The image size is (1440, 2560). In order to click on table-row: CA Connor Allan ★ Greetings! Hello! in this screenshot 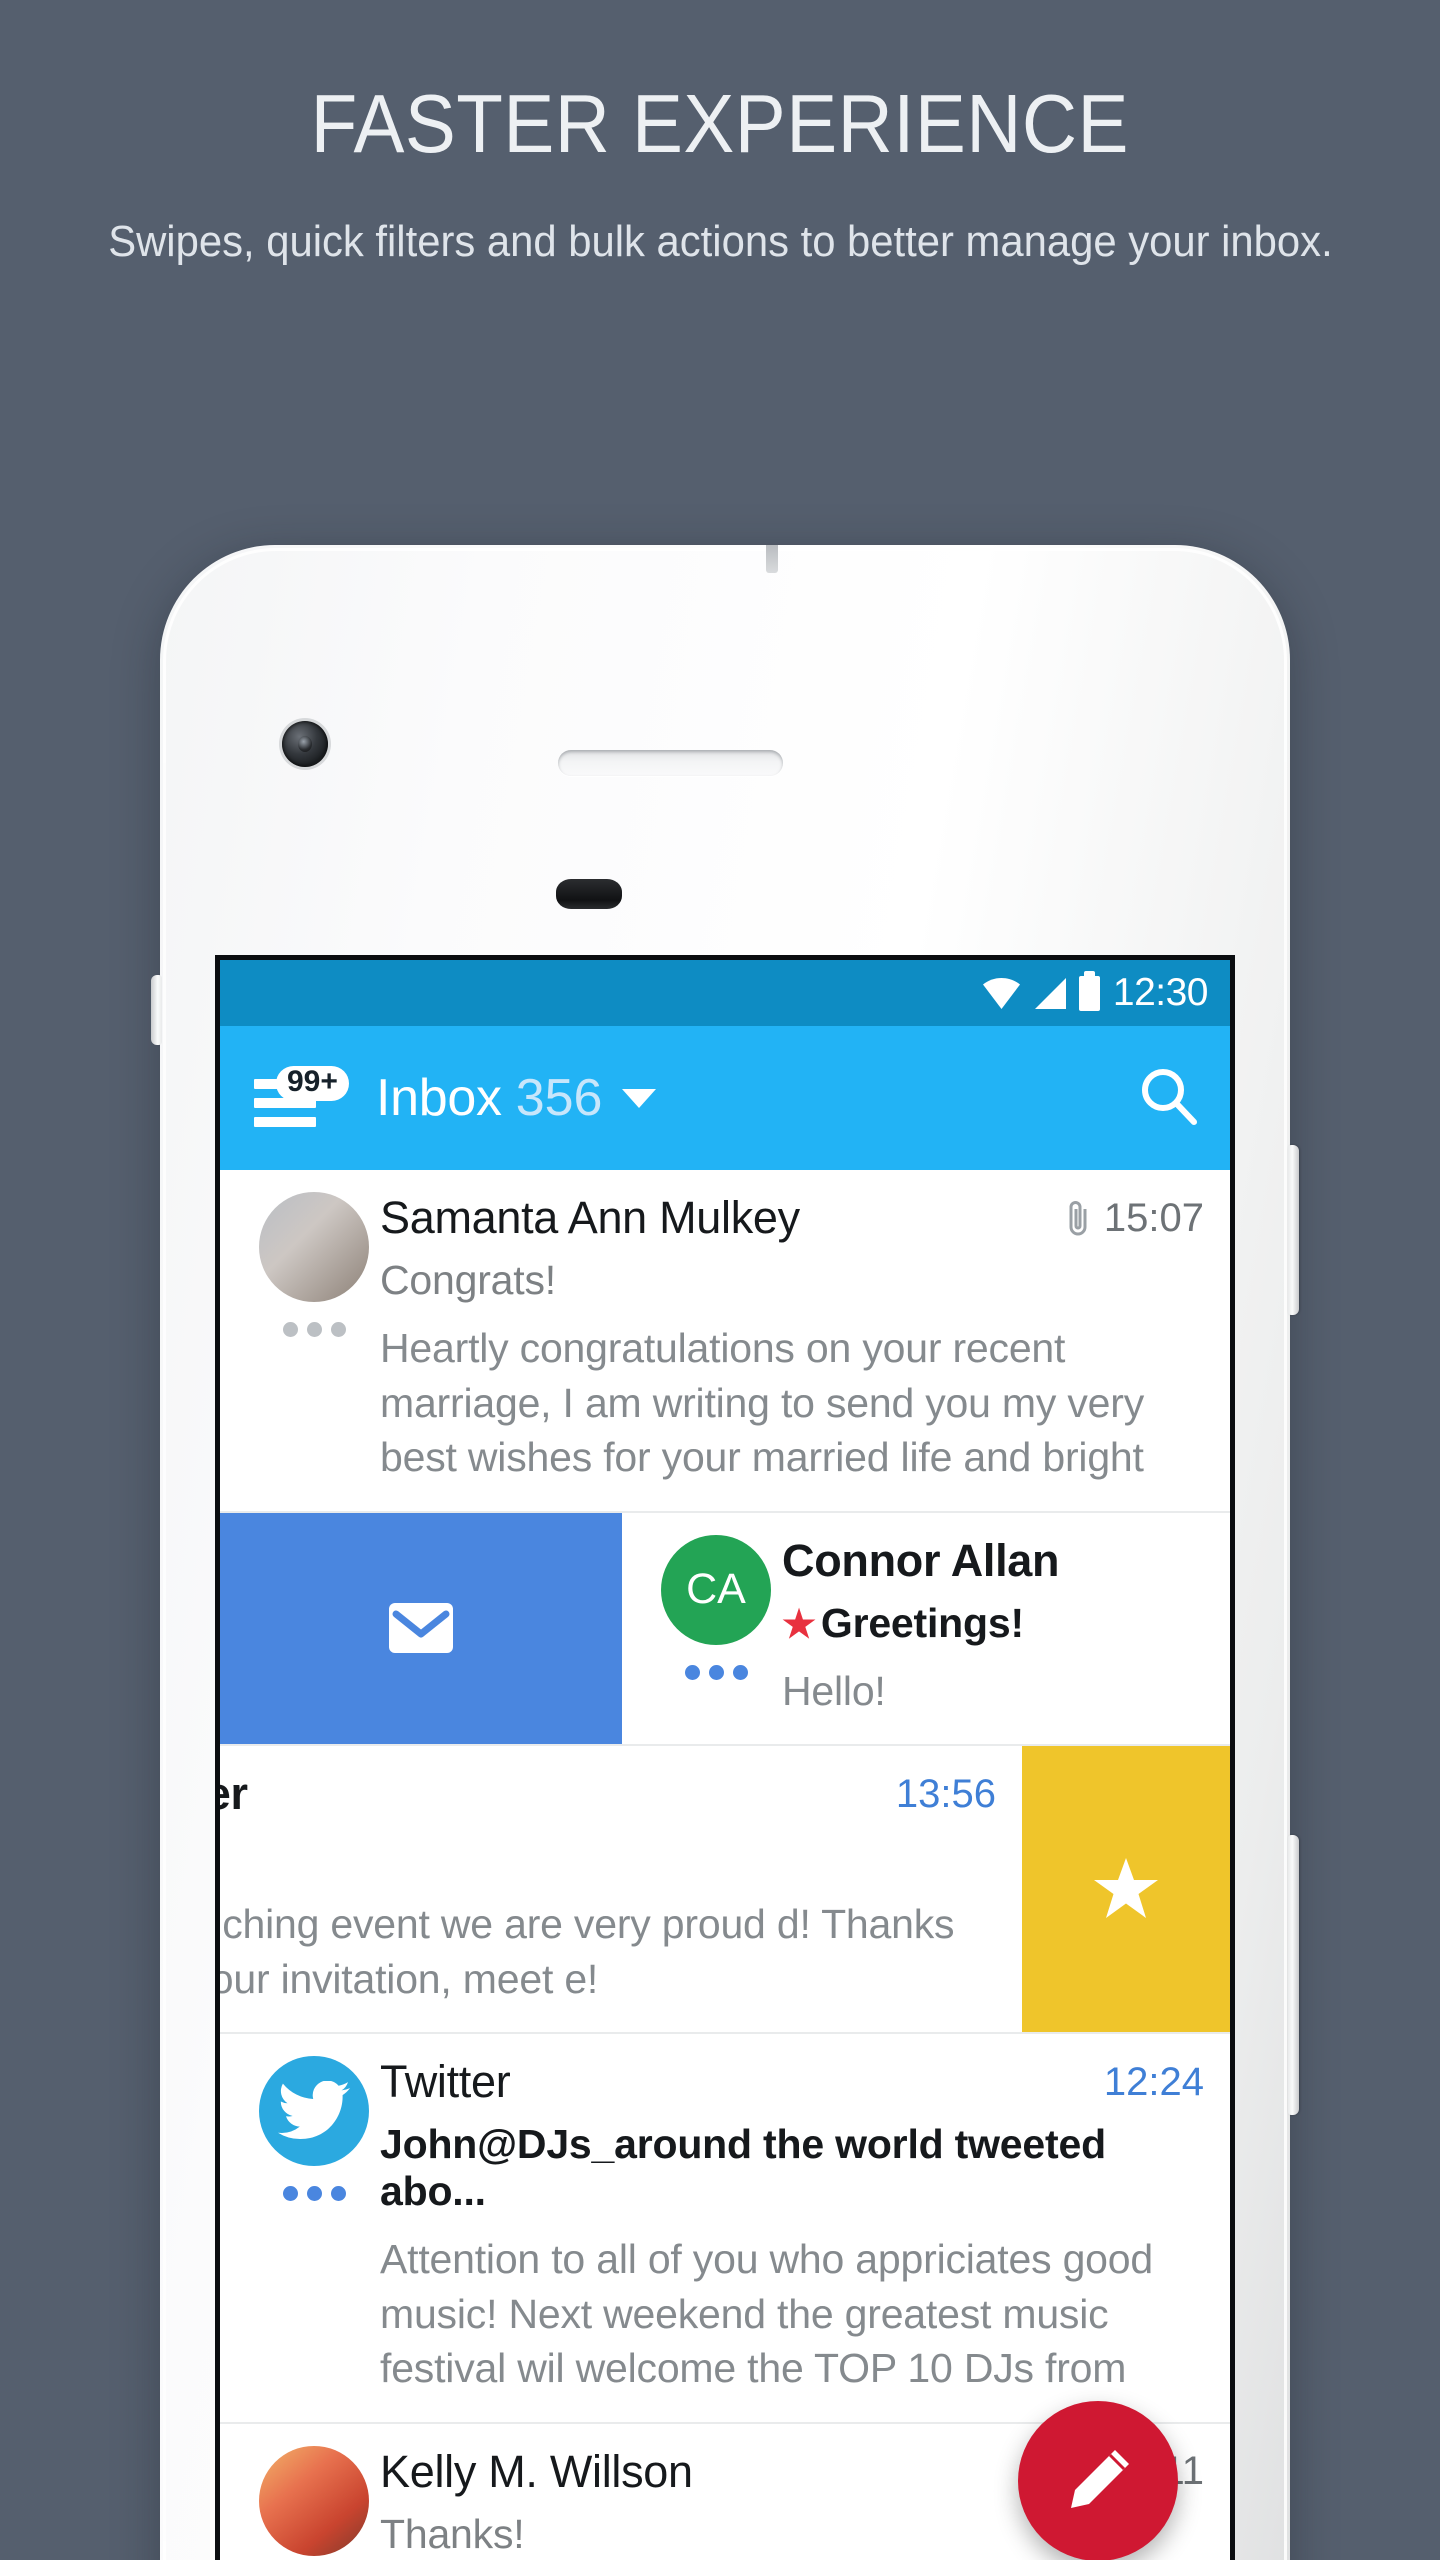, I will do `click(725, 1629)`.